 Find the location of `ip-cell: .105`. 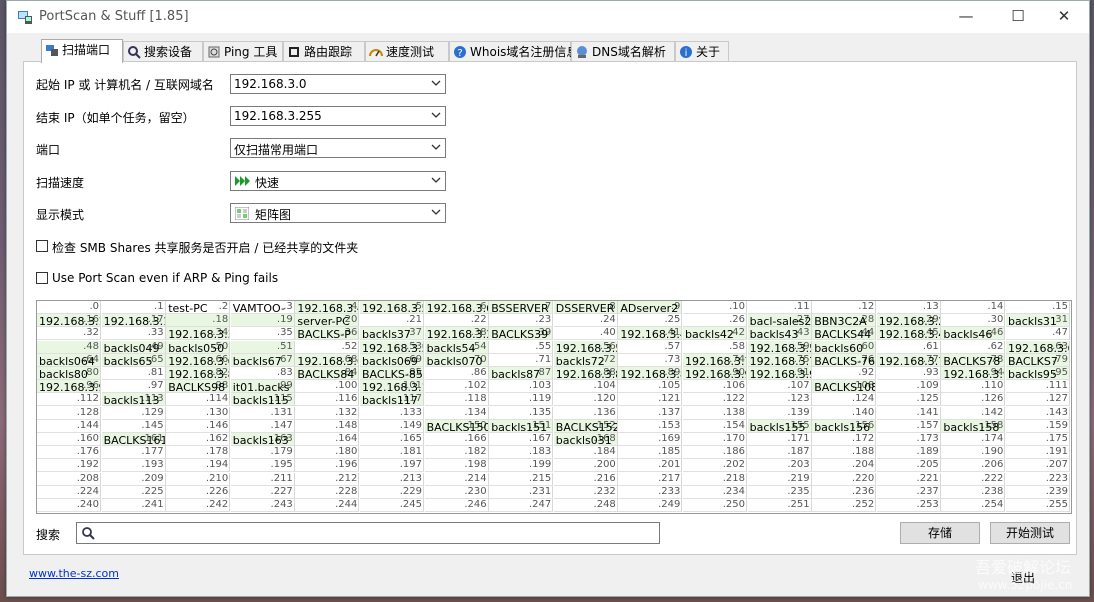

ip-cell: .105 is located at coordinates (650, 387).